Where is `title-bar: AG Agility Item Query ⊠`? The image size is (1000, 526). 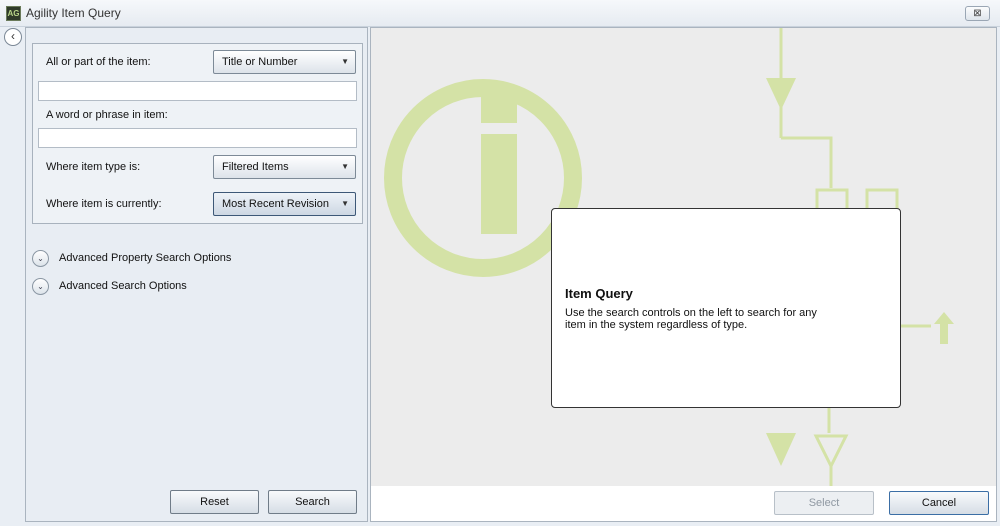 title-bar: AG Agility Item Query ⊠ is located at coordinates (500, 13).